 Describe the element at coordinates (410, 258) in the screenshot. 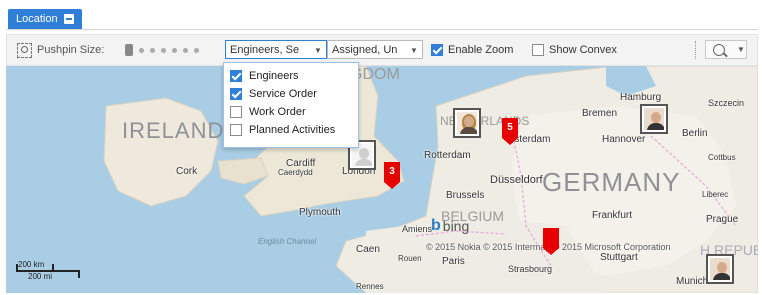

I see `map-label-rouen: Rouen` at that location.